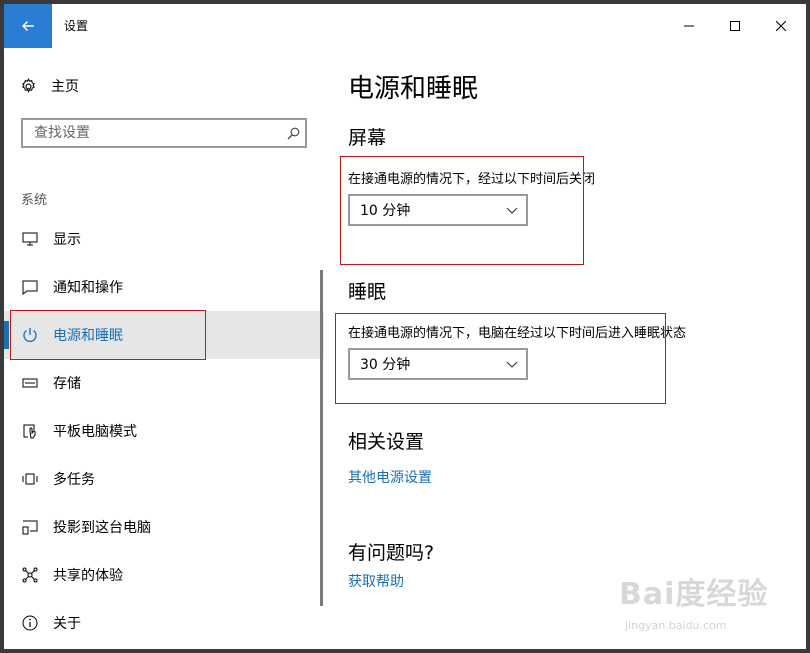 The height and width of the screenshot is (653, 810). What do you see at coordinates (88, 288) in the screenshot?
I see `sidebar-item-label: 通知和操作` at bounding box center [88, 288].